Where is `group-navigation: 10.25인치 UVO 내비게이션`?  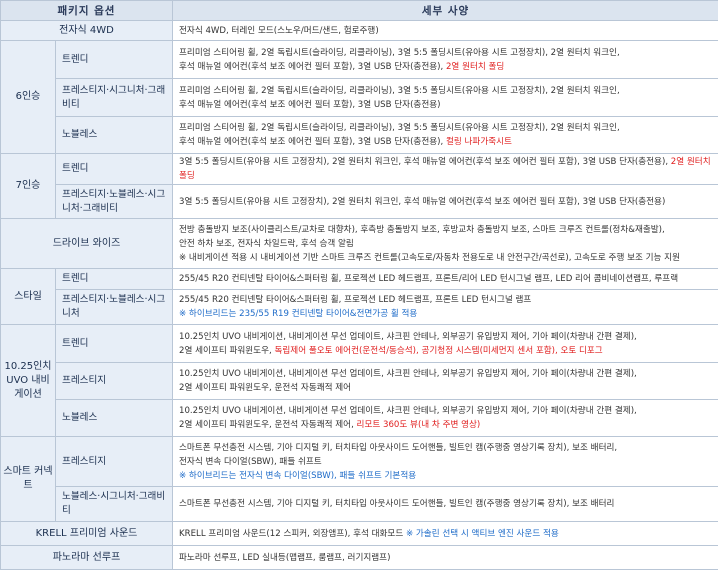 group-navigation: 10.25인치 UVO 내비게이션 is located at coordinates (28, 380).